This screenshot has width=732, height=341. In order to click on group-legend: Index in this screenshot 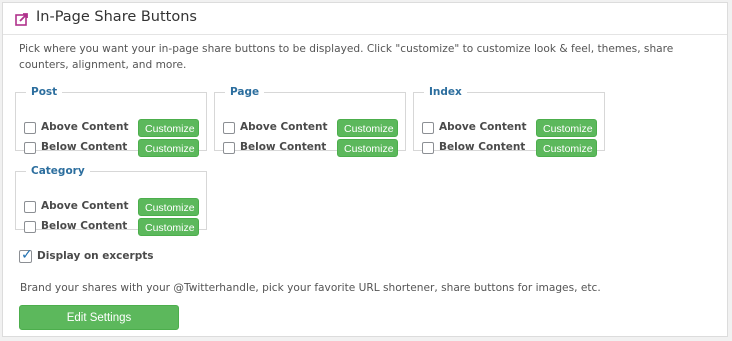, I will do `click(445, 92)`.